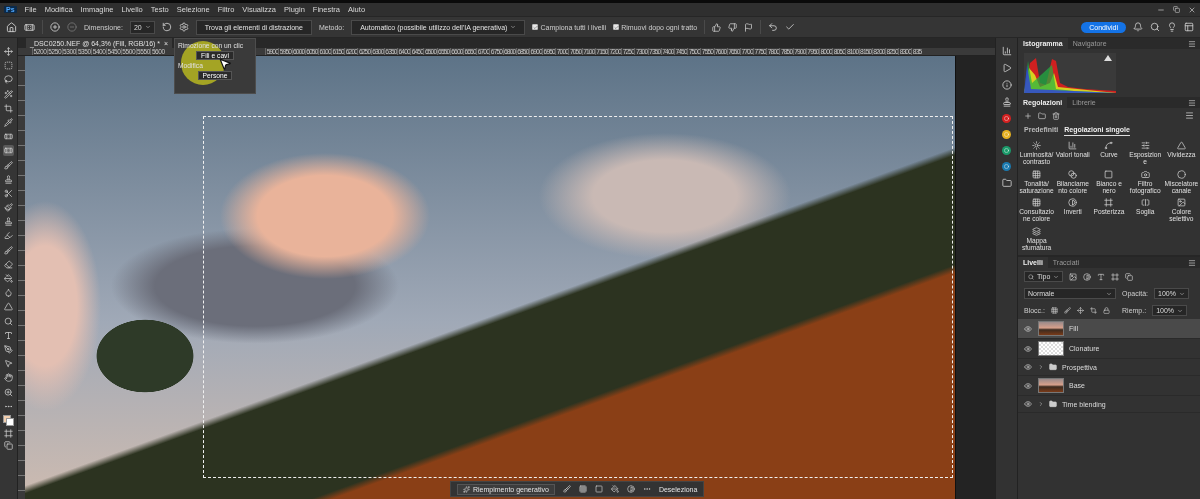 The height and width of the screenshot is (499, 1200). Describe the element at coordinates (8, 264) in the screenshot. I see `eraser-icon` at that location.